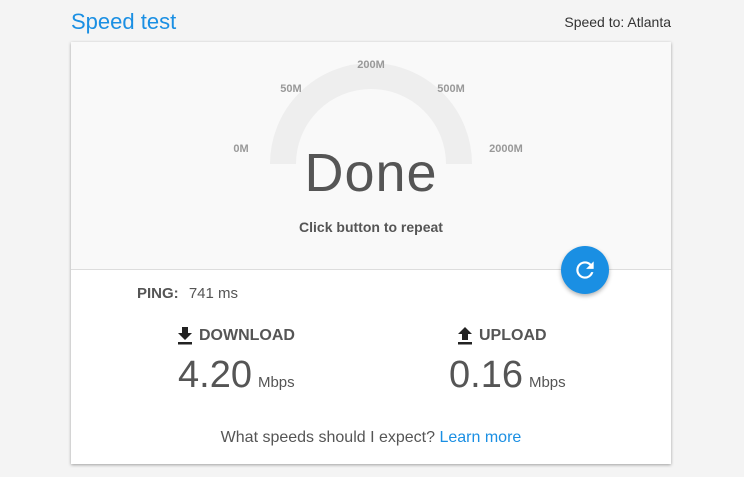  Describe the element at coordinates (617, 22) in the screenshot. I see `speed-to-server: Speed to: Atlanta` at that location.